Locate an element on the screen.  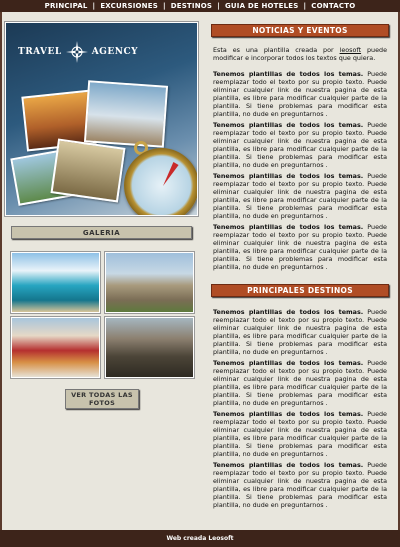
nav-excursiones: EXCURSIONES is located at coordinates (129, 6).